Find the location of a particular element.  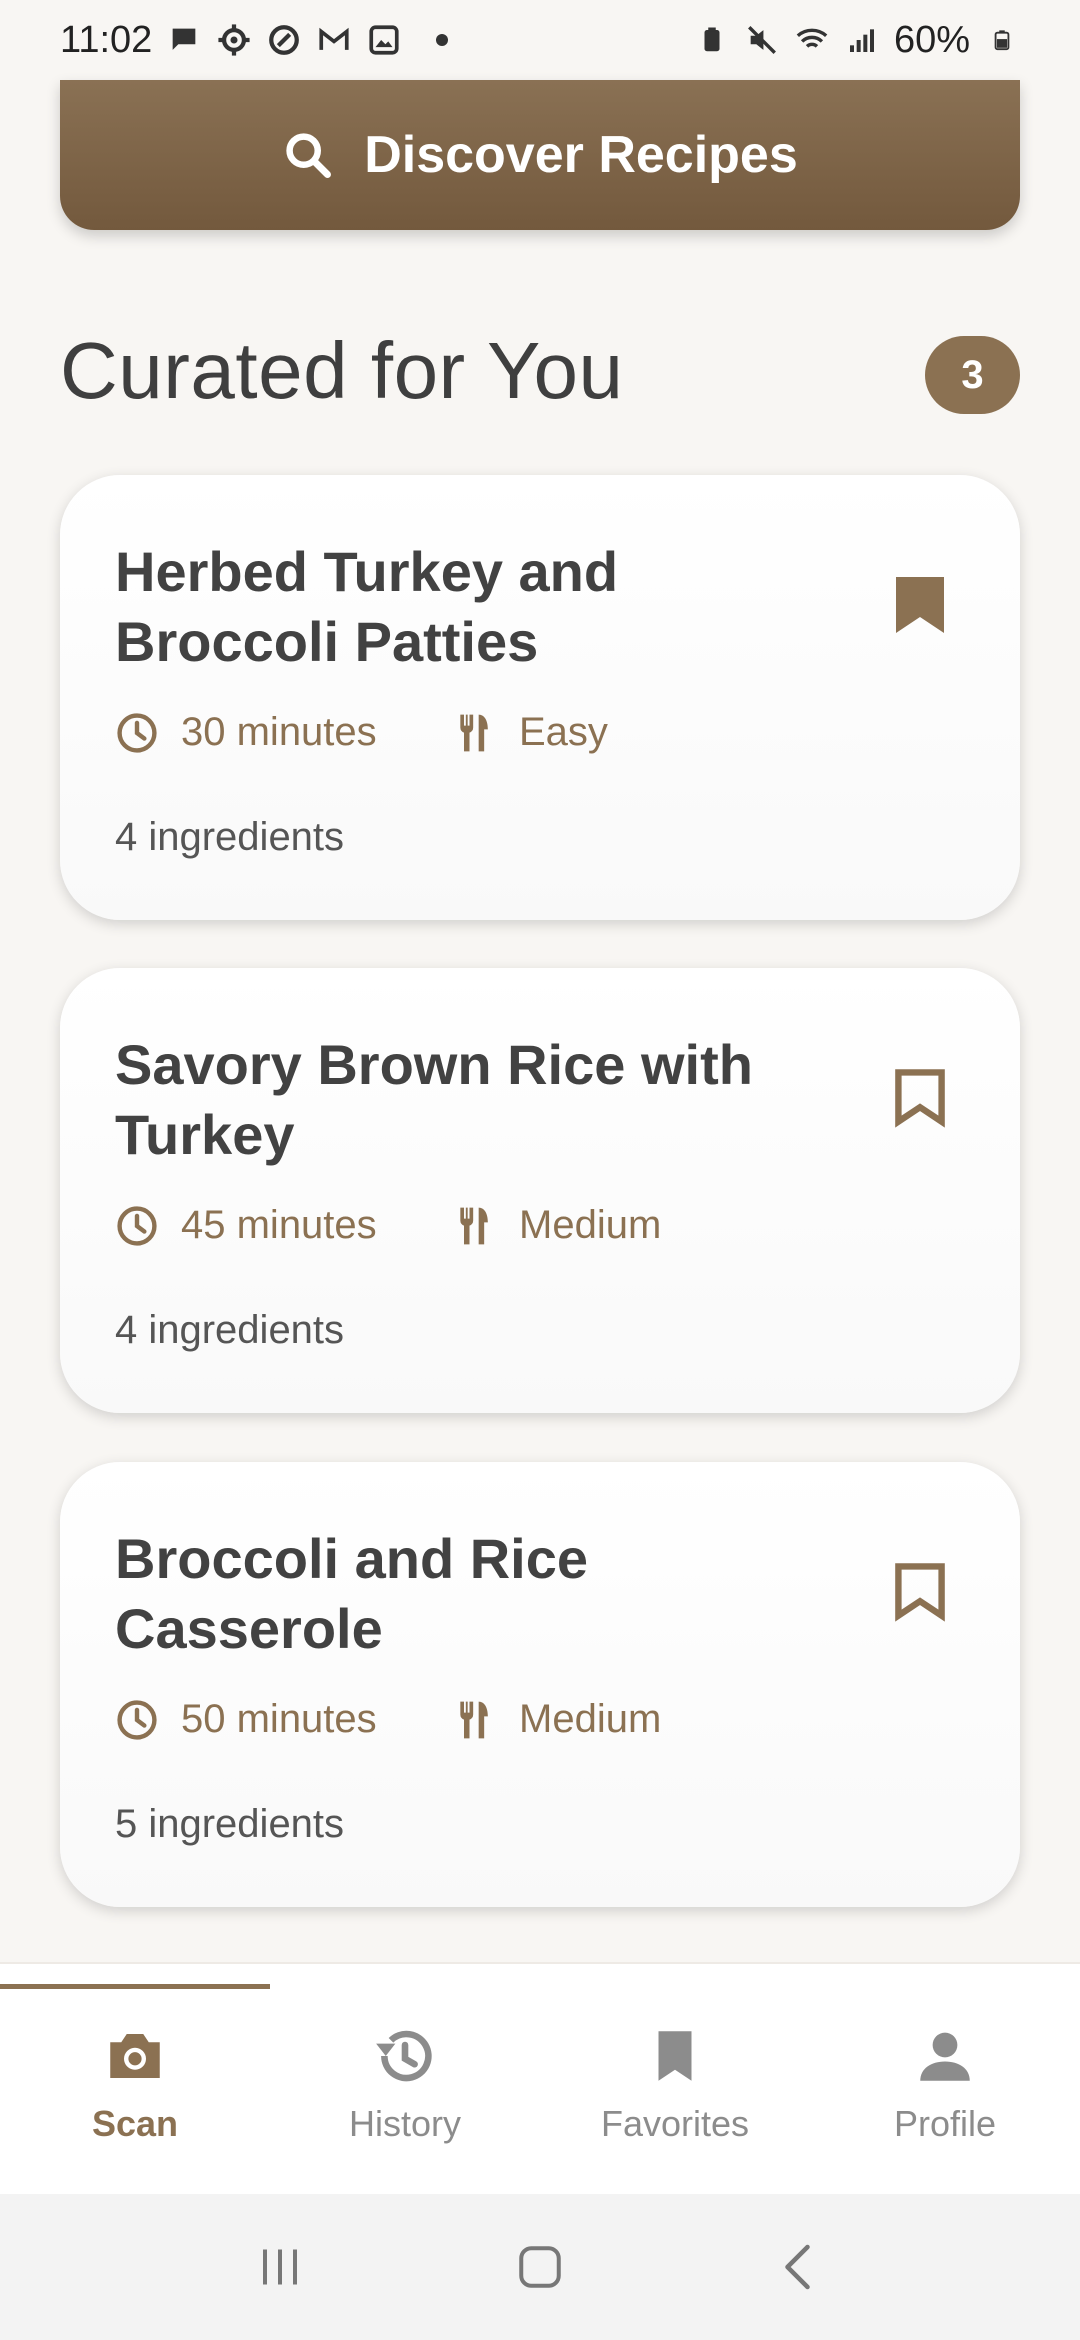

notification-dot-icon is located at coordinates (442, 40).